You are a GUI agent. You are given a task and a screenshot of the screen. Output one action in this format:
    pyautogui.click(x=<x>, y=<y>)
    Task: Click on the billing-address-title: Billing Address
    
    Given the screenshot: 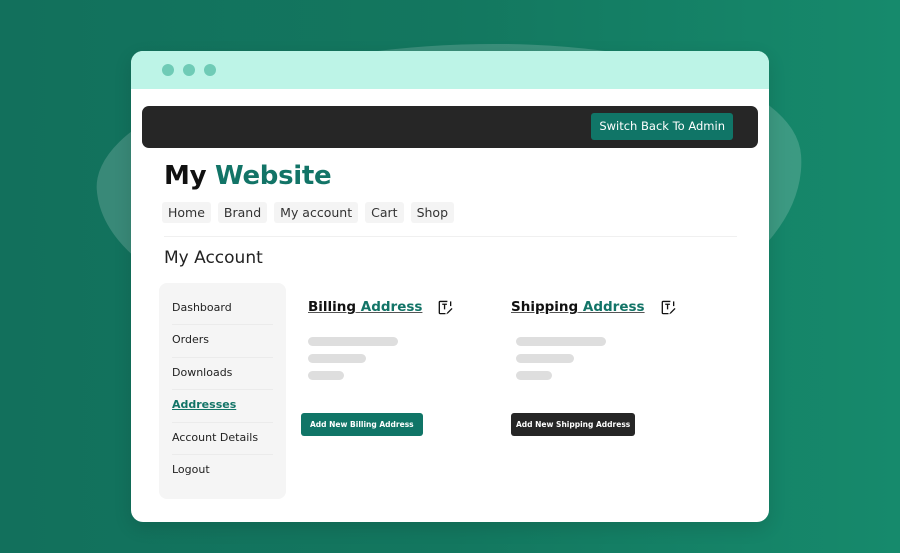 What is the action you would take?
    pyautogui.click(x=365, y=307)
    